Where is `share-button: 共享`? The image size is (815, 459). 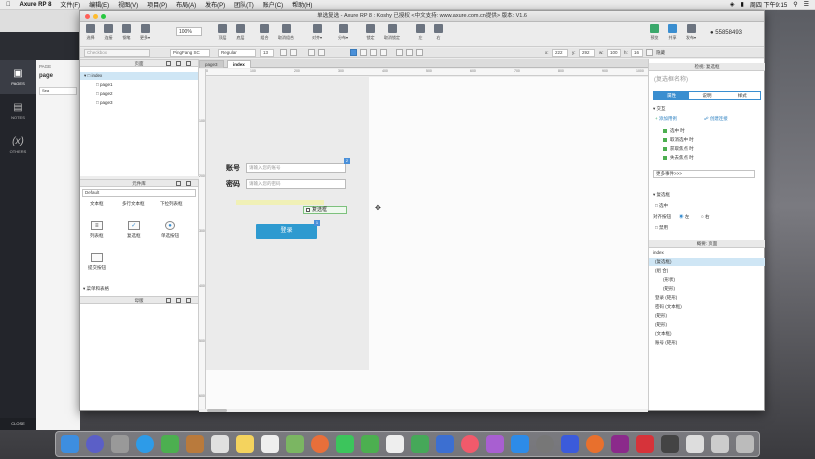 share-button: 共享 is located at coordinates (672, 32).